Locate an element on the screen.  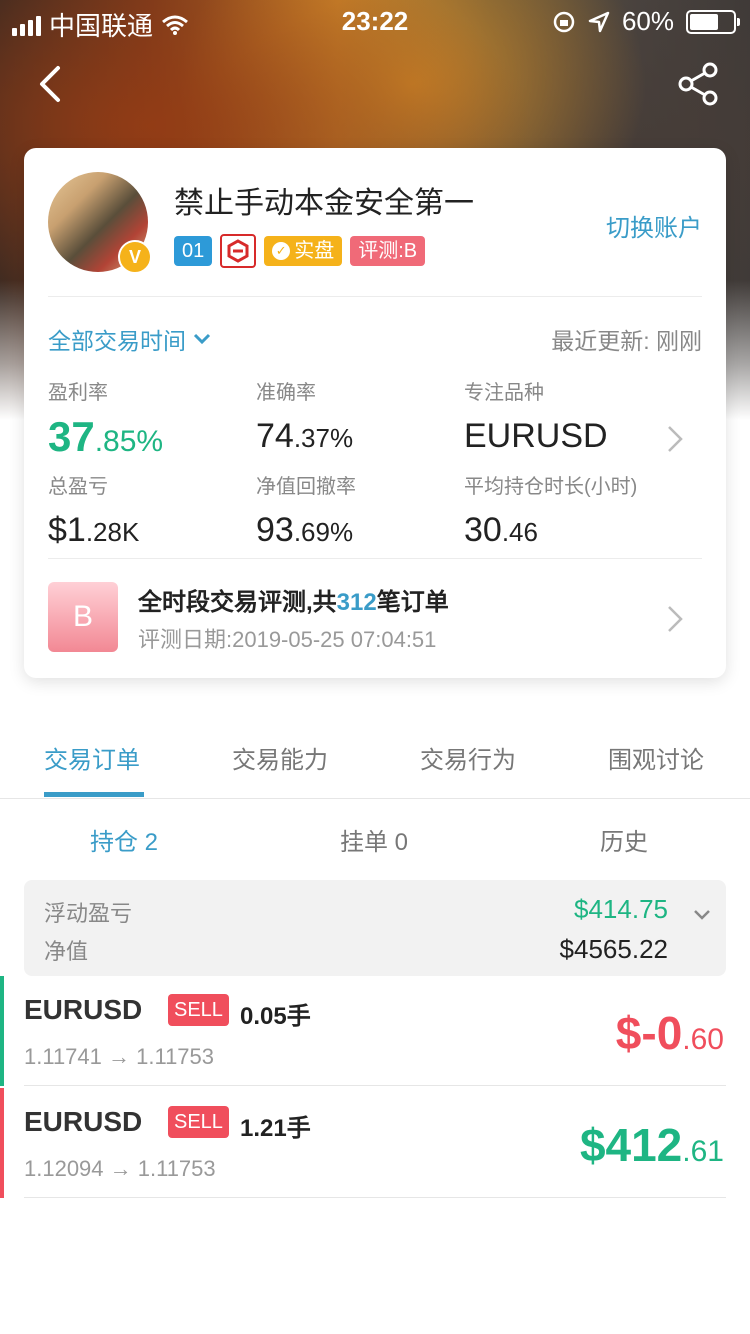
evaluation-title-prefix: 全时段交易评测,共 is located at coordinates (237, 602).